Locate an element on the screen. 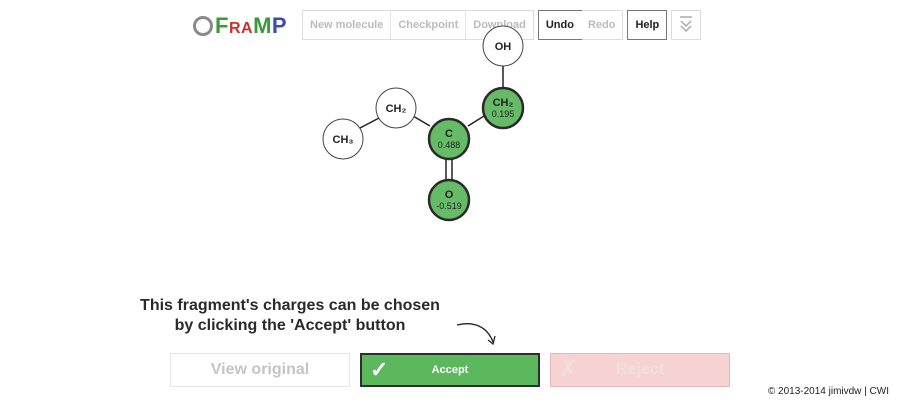  atom-ch2-left-label: CH₂ is located at coordinates (396, 109).